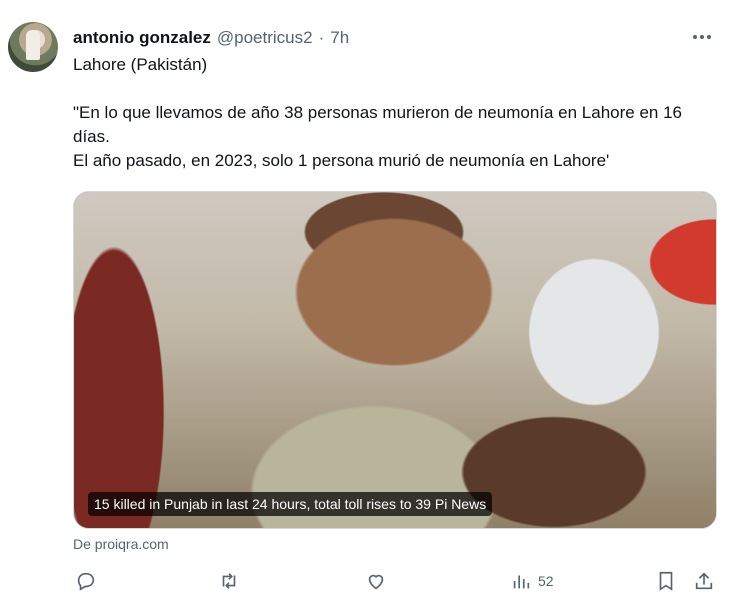  I want to click on retweet-icon, so click(229, 581).